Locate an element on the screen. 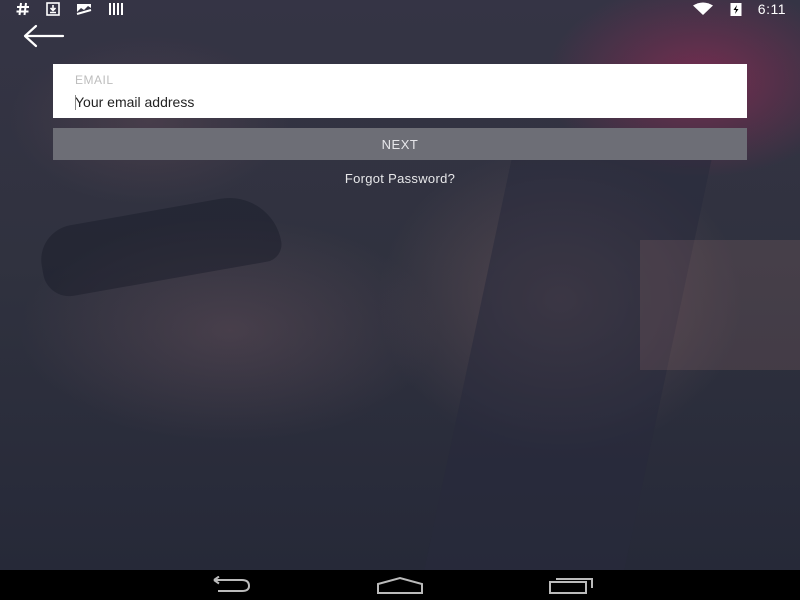 This screenshot has width=800, height=600. arrow-left-icon is located at coordinates (44, 36).